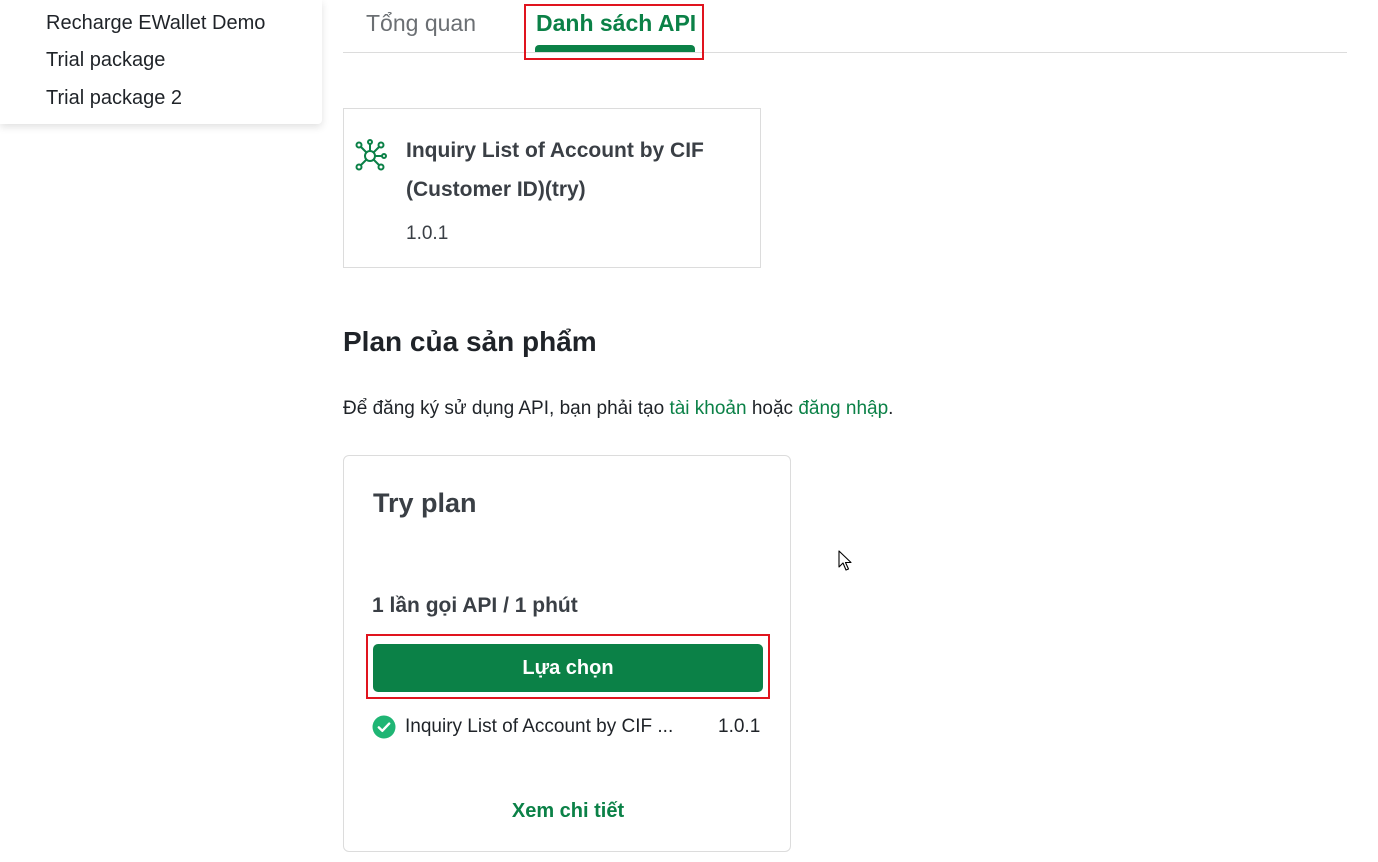  I want to click on plan-name: Try plan, so click(425, 503).